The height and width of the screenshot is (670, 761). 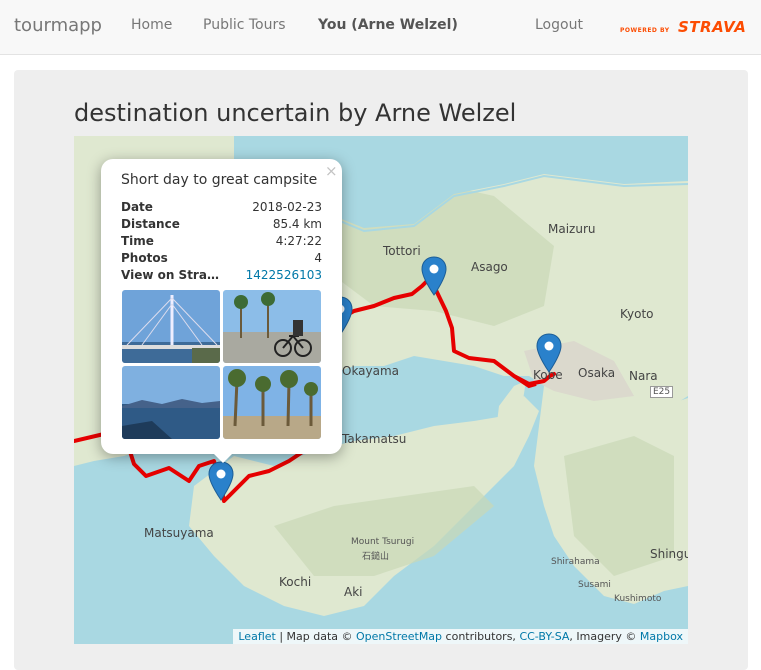 What do you see at coordinates (572, 229) in the screenshot?
I see `map-label-maizuru: Maizuru` at bounding box center [572, 229].